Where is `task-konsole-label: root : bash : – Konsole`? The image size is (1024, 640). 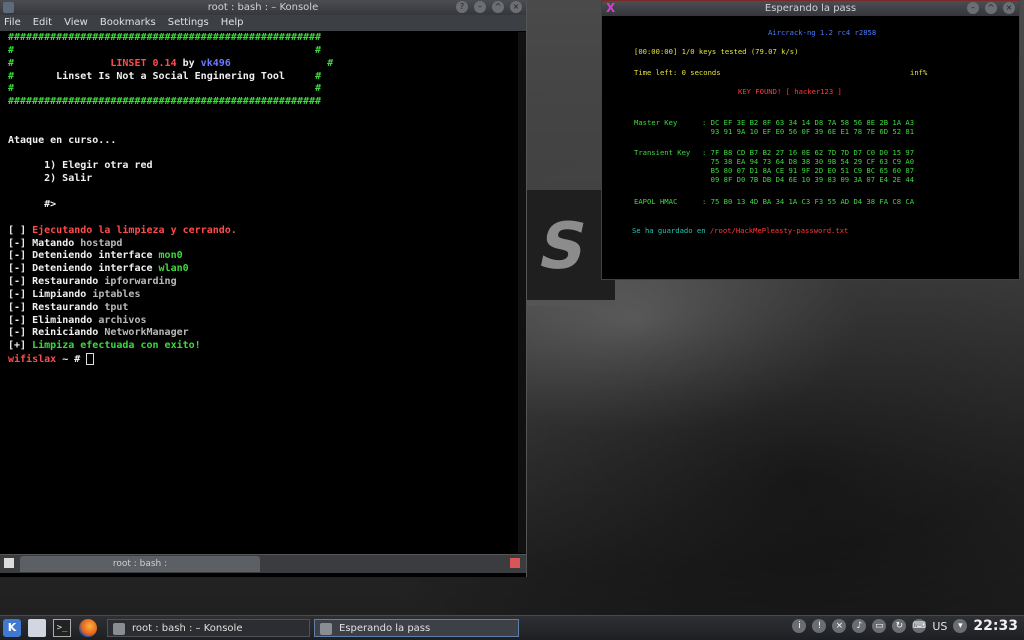 task-konsole-label: root : bash : – Konsole is located at coordinates (187, 628).